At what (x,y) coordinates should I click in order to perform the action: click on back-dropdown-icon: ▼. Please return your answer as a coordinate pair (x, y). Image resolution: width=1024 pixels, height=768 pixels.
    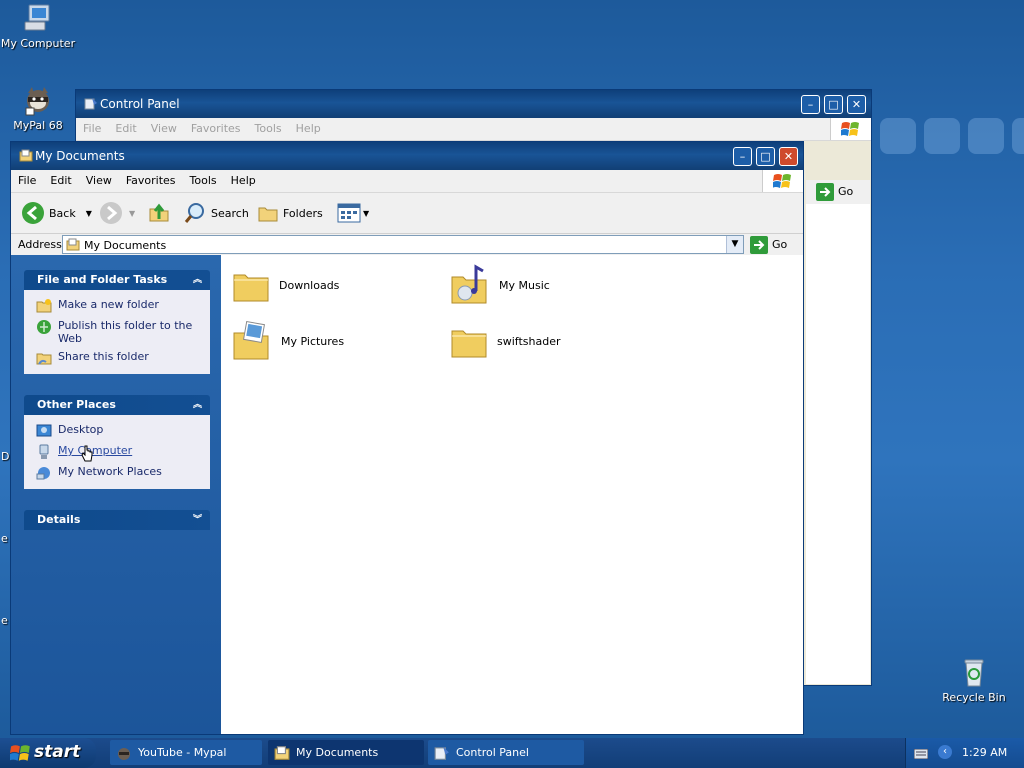
    Looking at the image, I should click on (89, 213).